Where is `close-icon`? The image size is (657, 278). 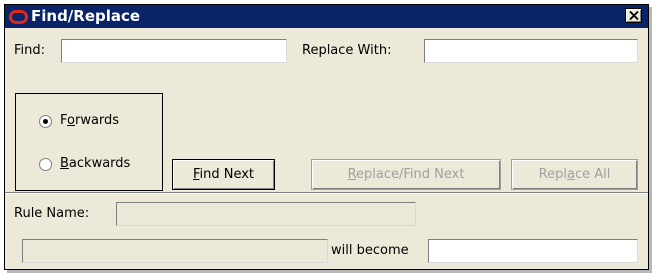 close-icon is located at coordinates (634, 15).